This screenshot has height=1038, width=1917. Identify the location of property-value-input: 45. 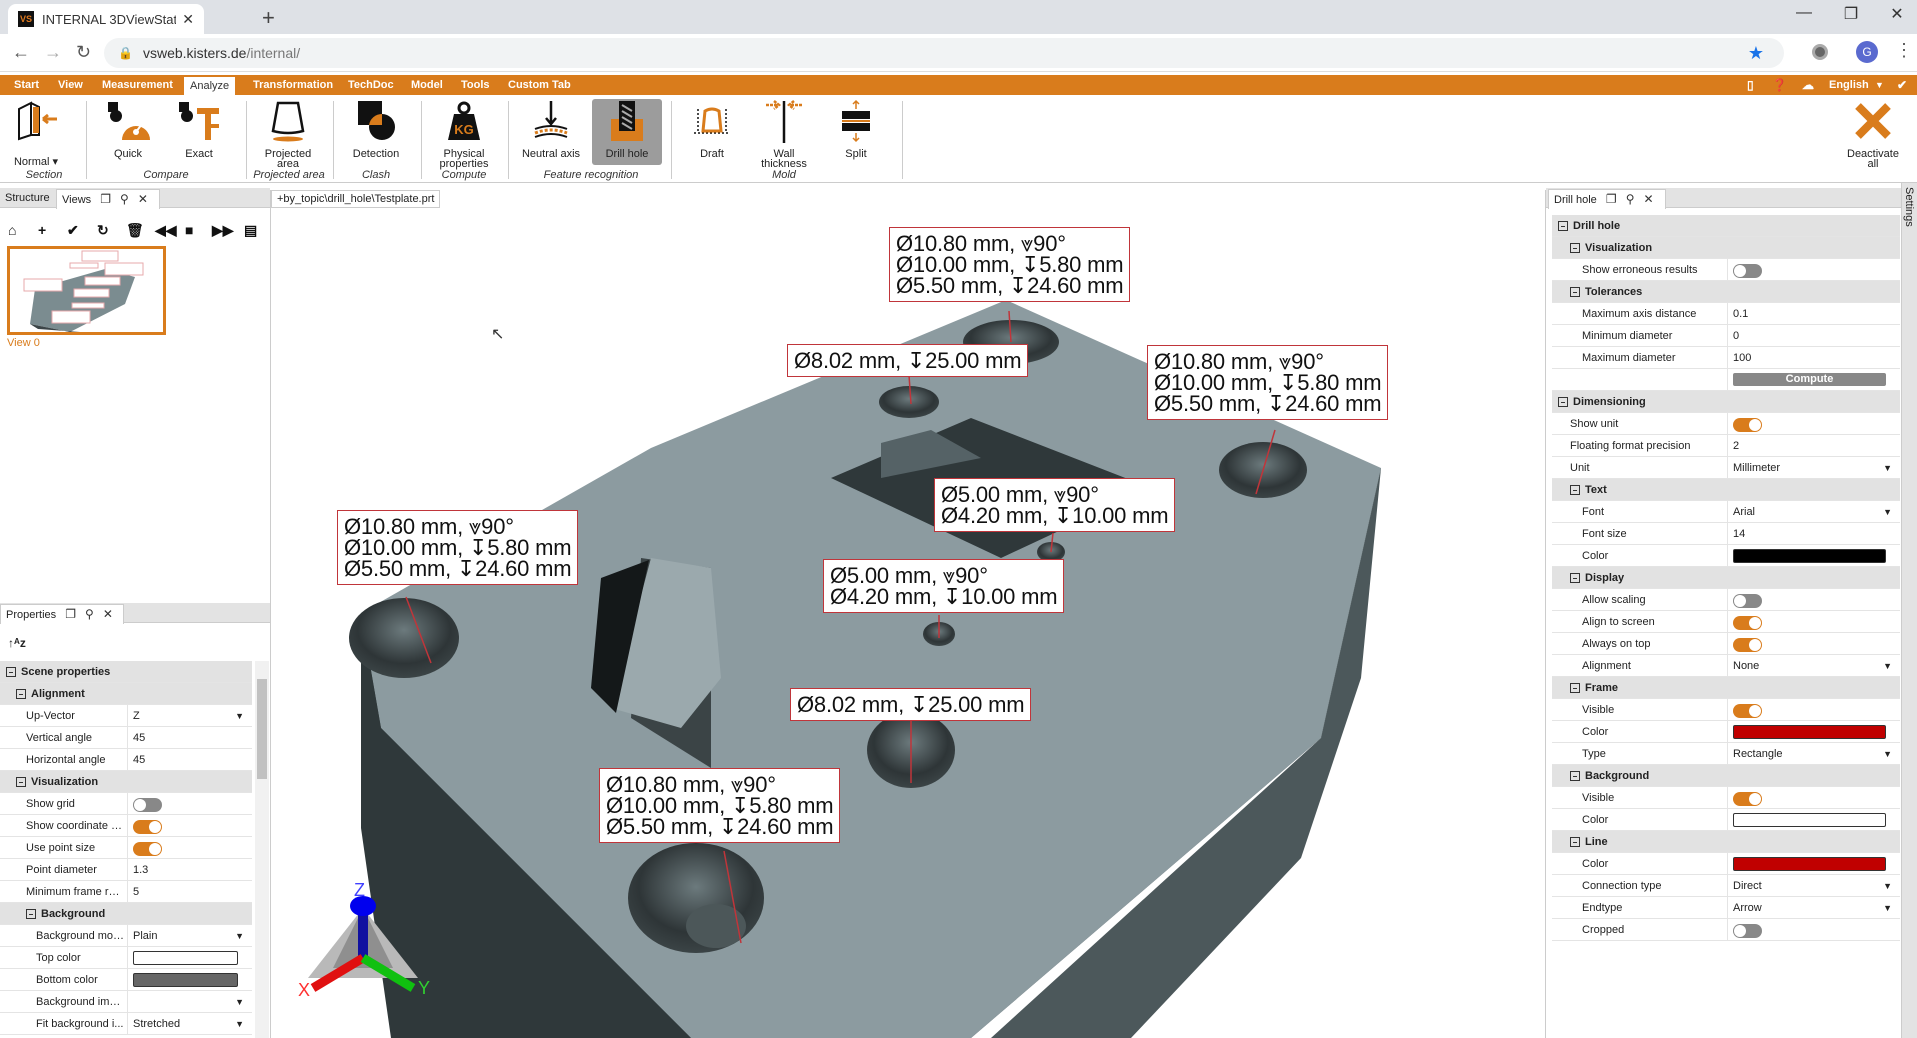
(189, 738).